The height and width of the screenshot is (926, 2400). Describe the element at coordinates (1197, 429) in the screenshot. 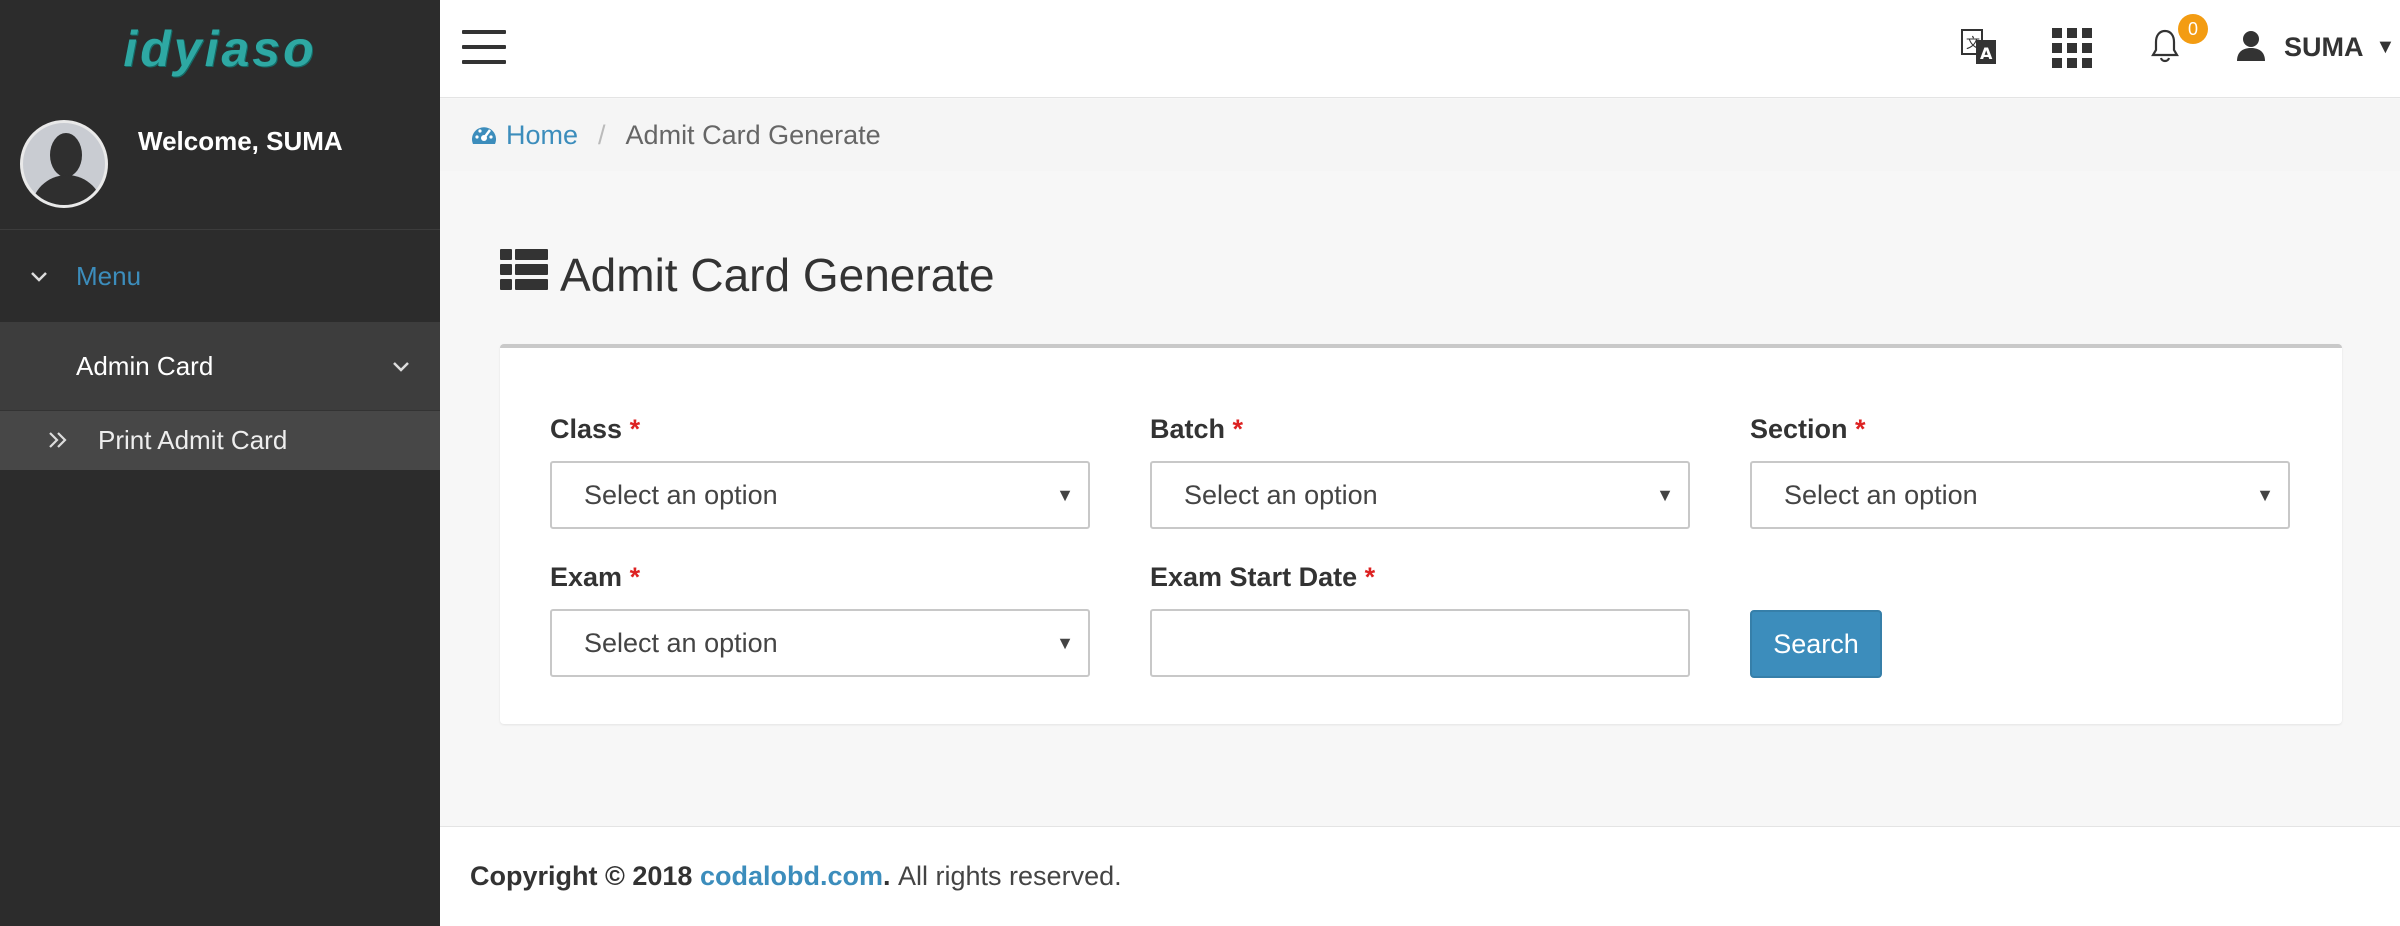

I see `batch-label: Batch *` at that location.